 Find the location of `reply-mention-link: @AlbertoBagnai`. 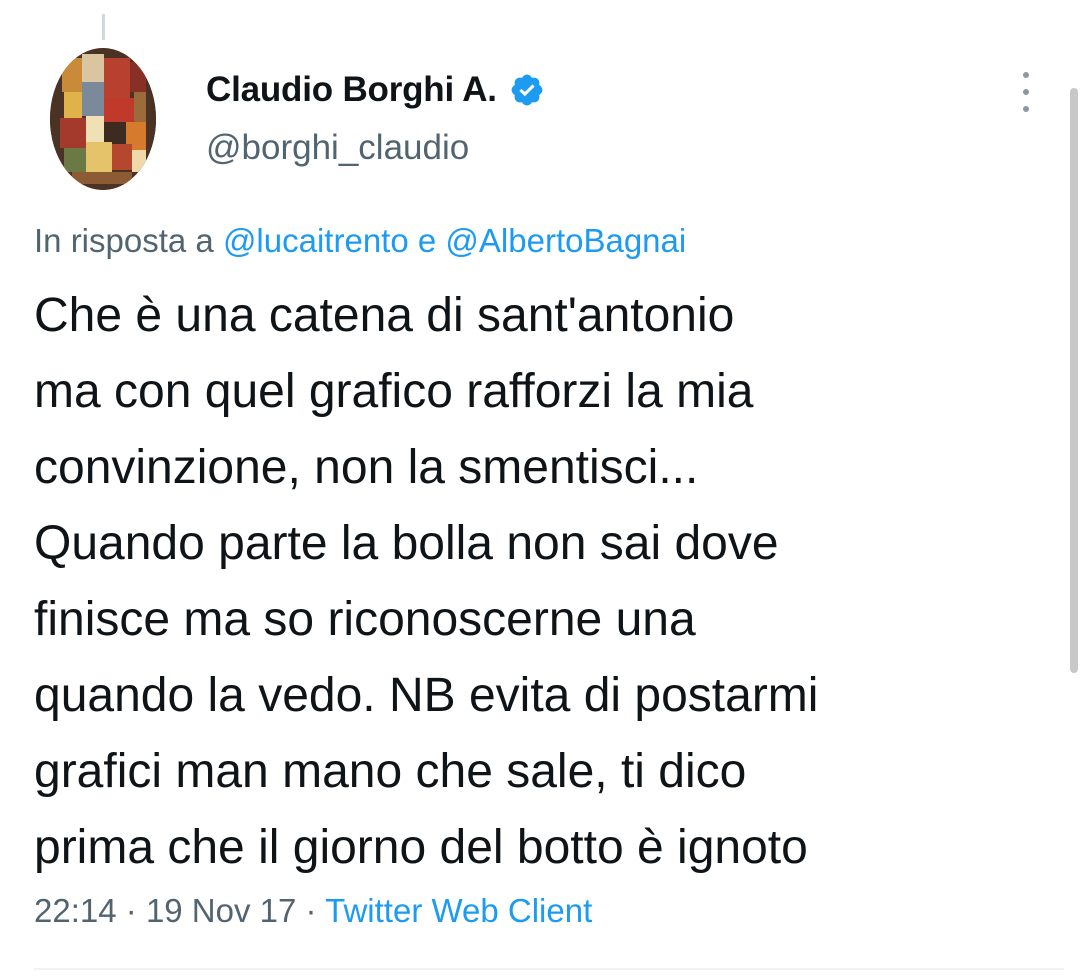

reply-mention-link: @AlbertoBagnai is located at coordinates (565, 240).